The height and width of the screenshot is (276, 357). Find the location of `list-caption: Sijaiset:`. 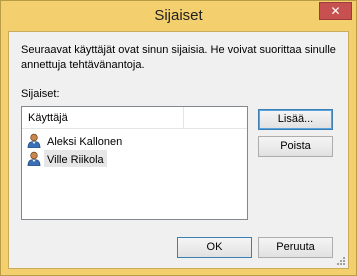

list-caption: Sijaiset: is located at coordinates (40, 94).